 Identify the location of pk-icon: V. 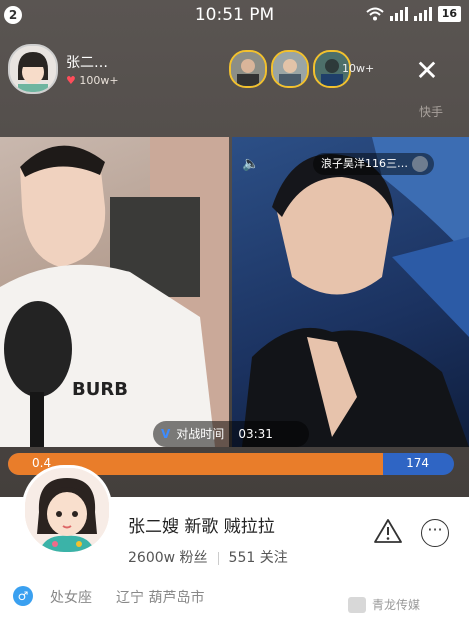
(166, 434).